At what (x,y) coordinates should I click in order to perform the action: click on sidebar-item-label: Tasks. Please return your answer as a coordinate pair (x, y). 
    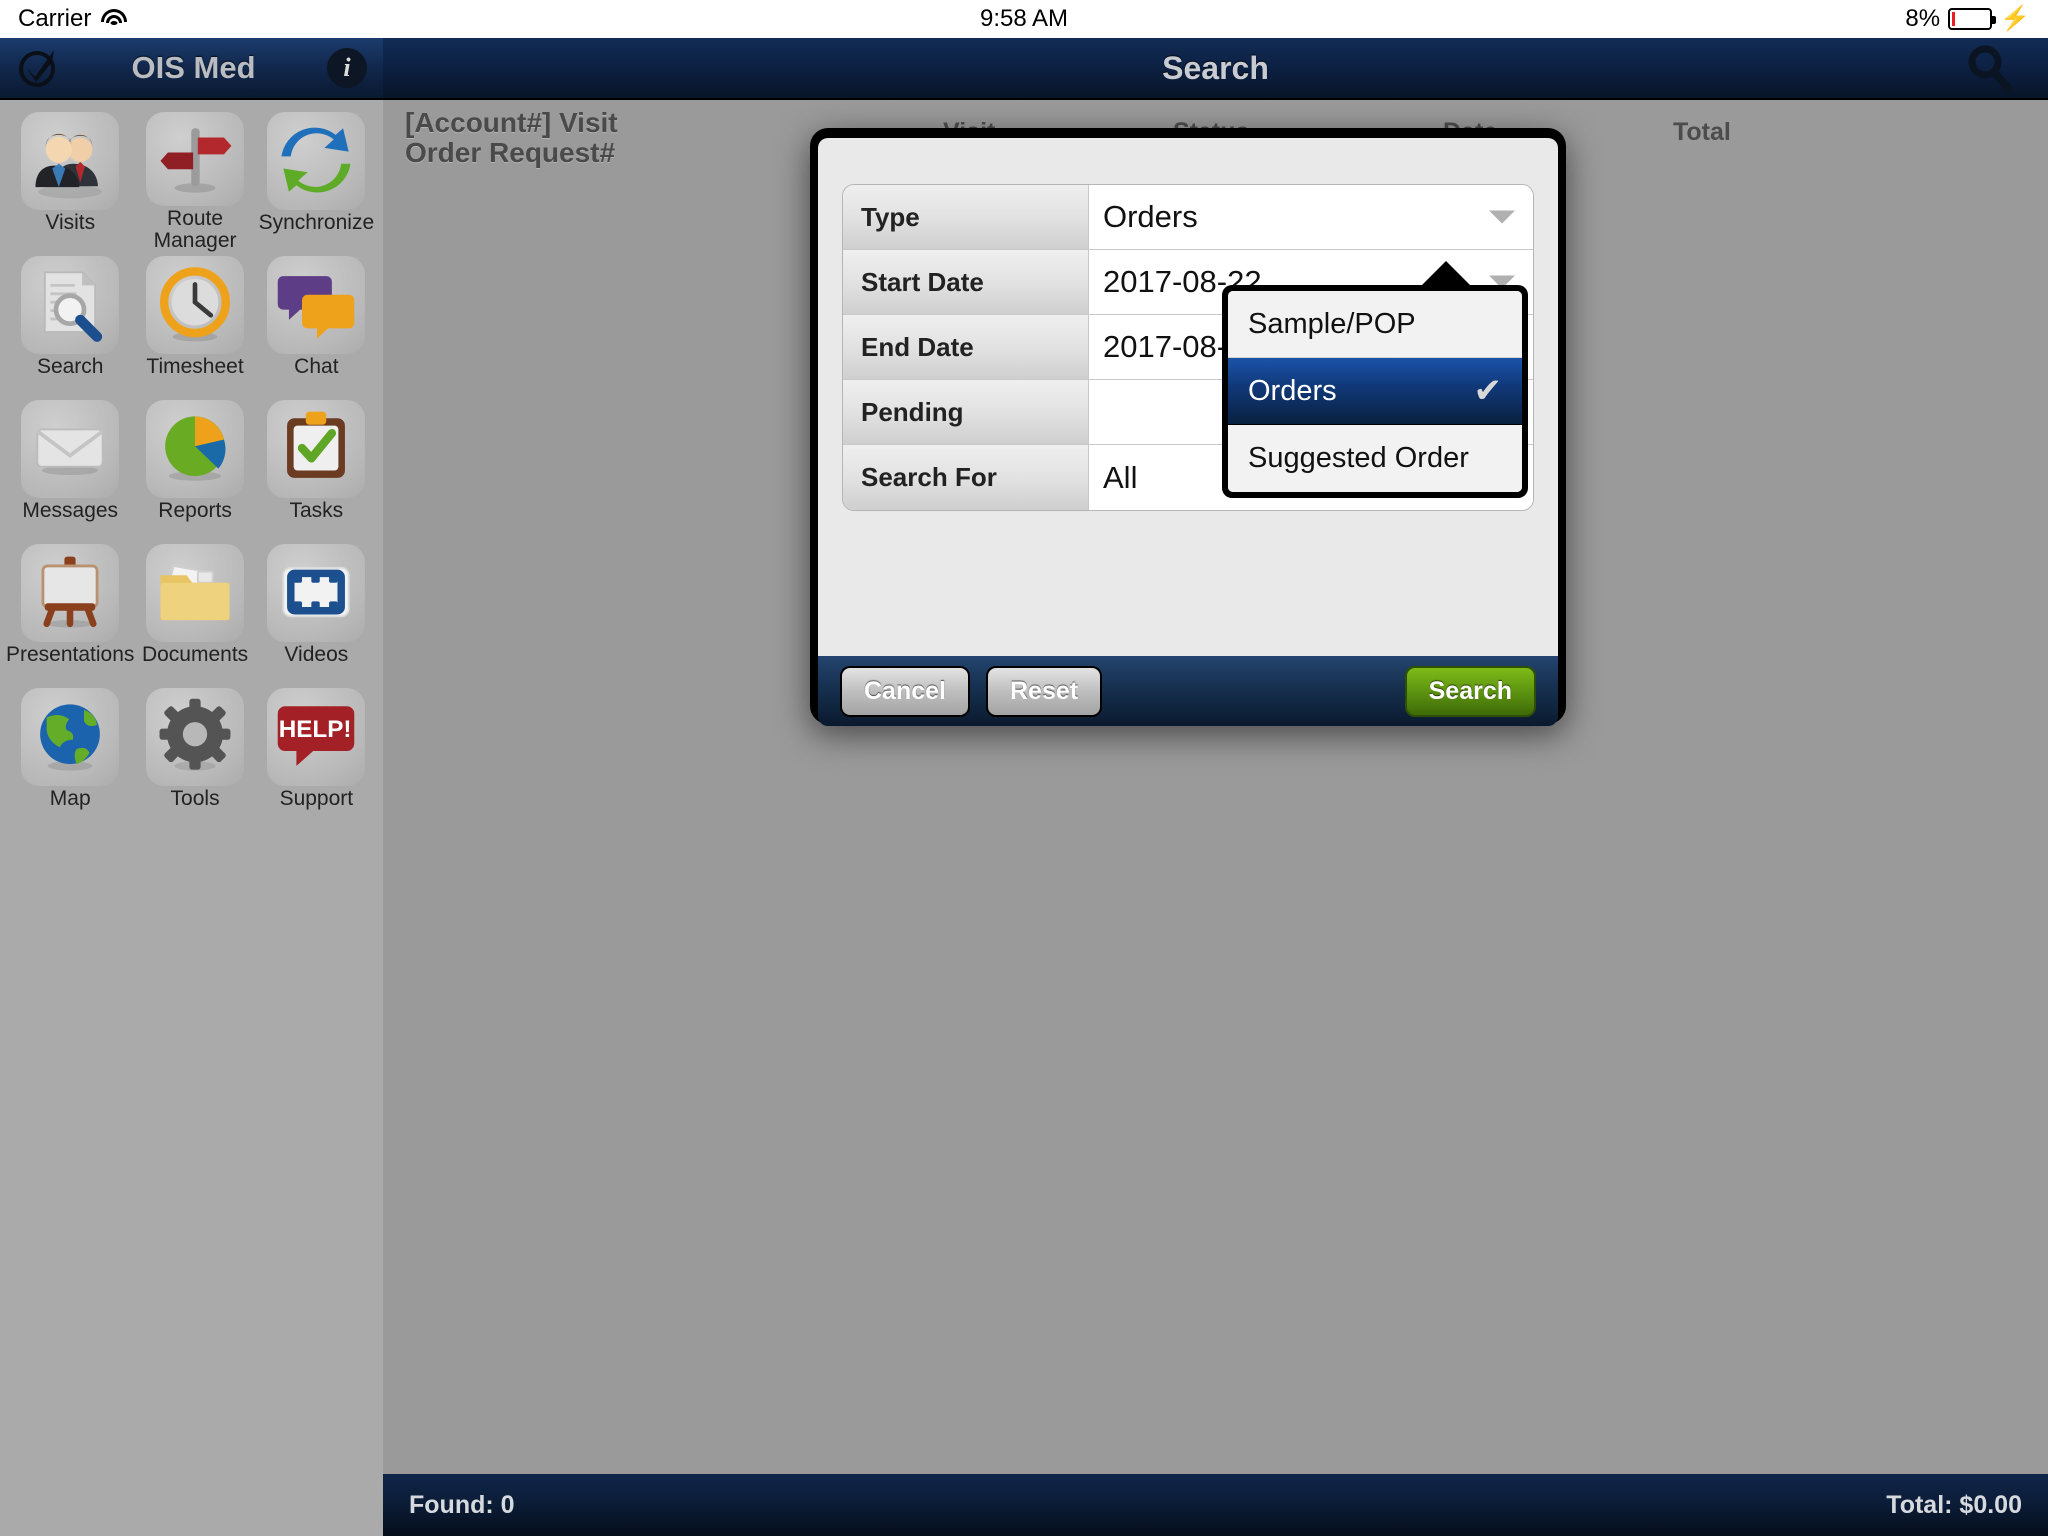
    Looking at the image, I should click on (316, 510).